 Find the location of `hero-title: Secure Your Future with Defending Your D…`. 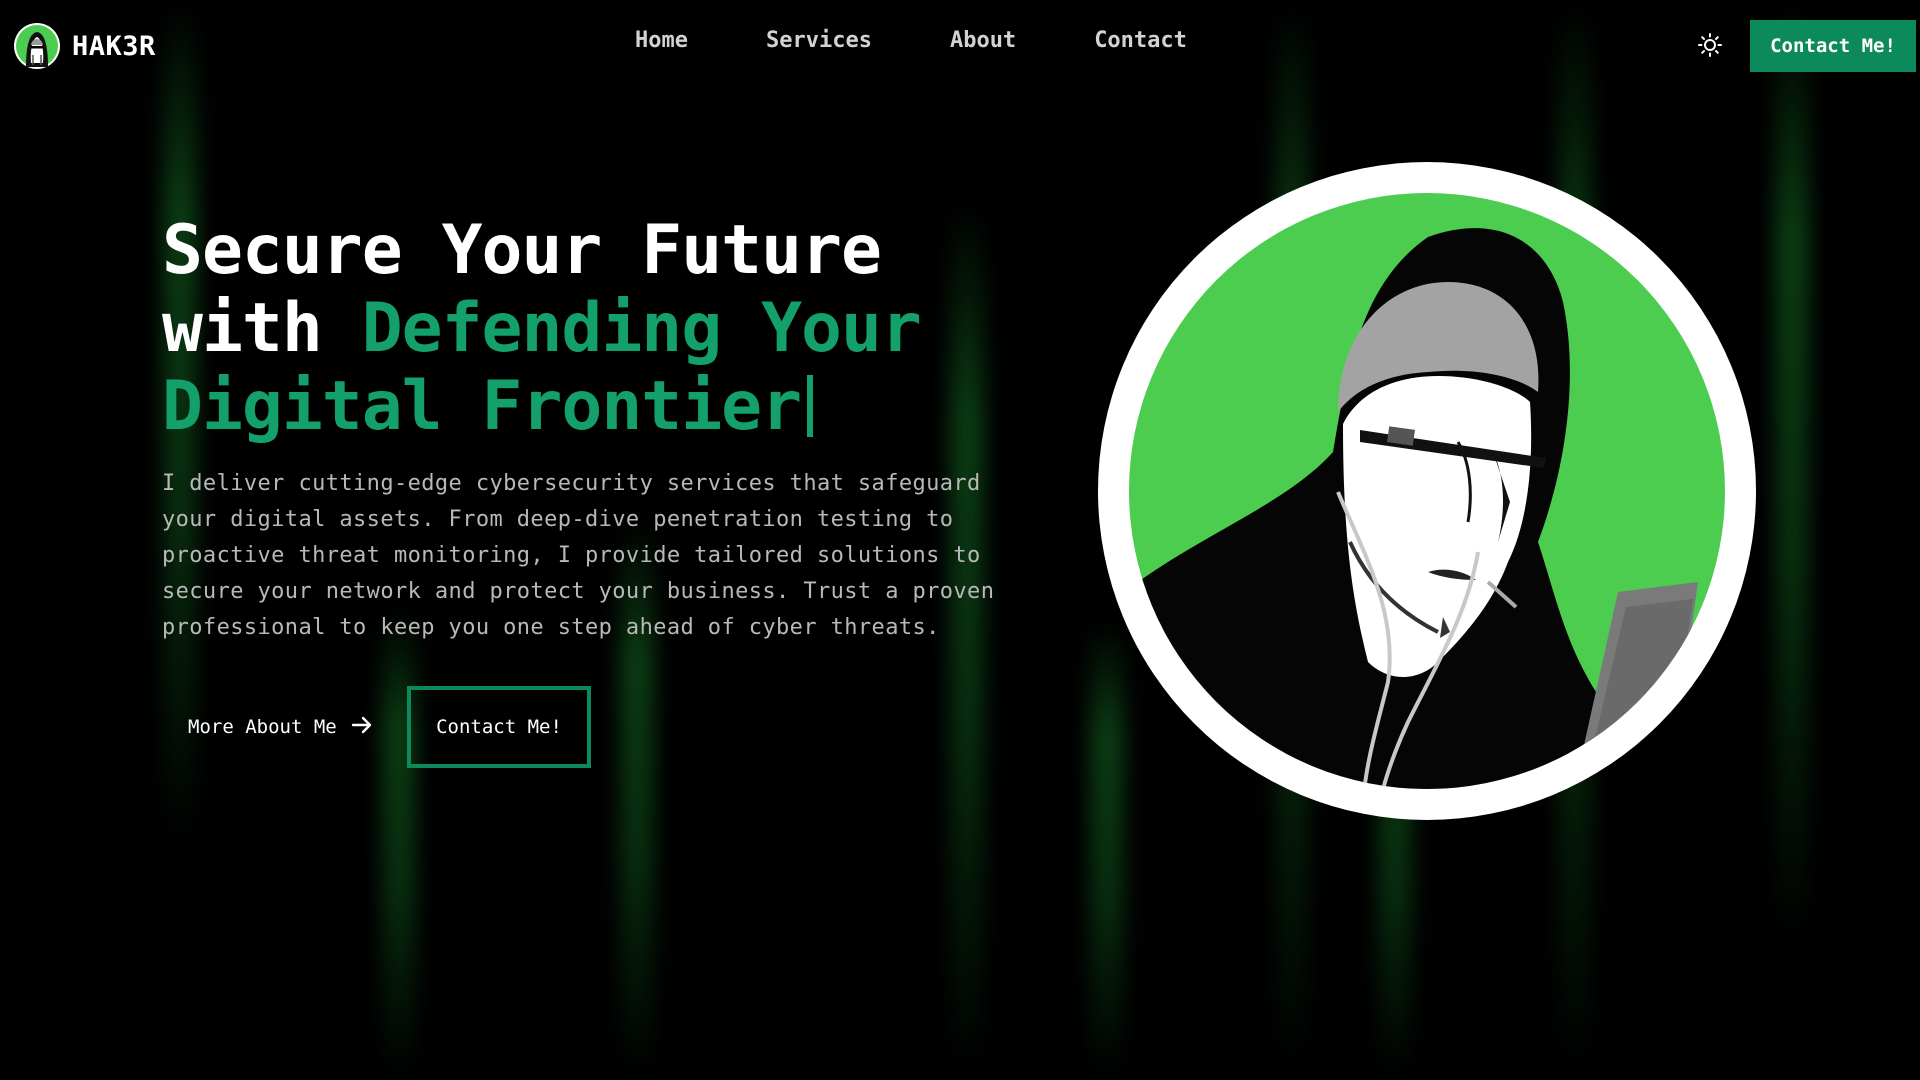

hero-title: Secure Your Future with Defending Your D… is located at coordinates (612, 329).